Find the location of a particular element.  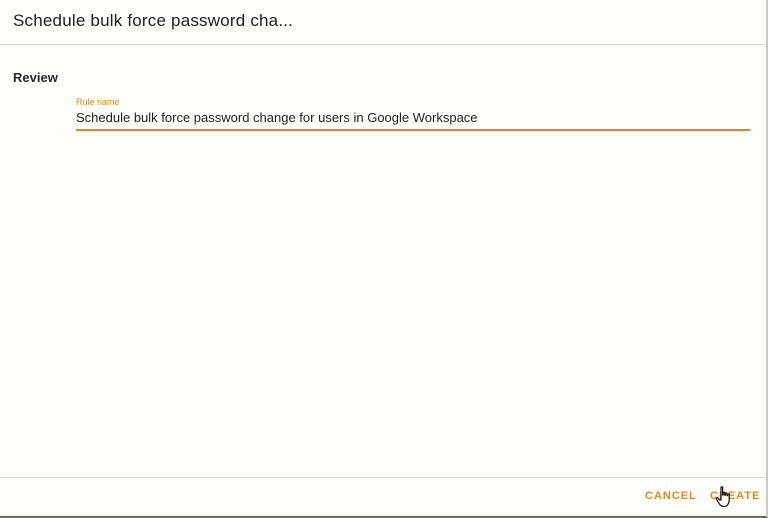

review-section-label: Review is located at coordinates (35, 77).